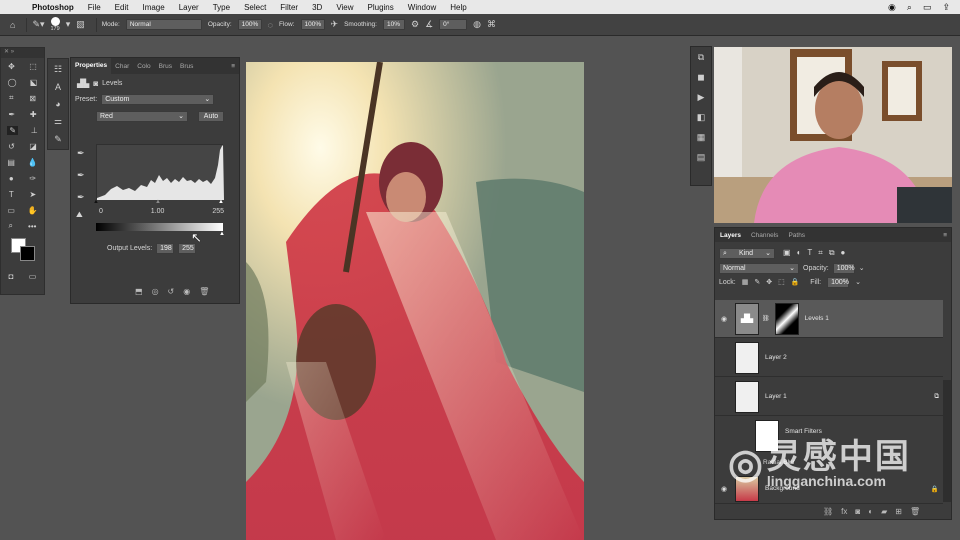  What do you see at coordinates (776, 396) in the screenshot?
I see `layer-name: Layer 1` at bounding box center [776, 396].